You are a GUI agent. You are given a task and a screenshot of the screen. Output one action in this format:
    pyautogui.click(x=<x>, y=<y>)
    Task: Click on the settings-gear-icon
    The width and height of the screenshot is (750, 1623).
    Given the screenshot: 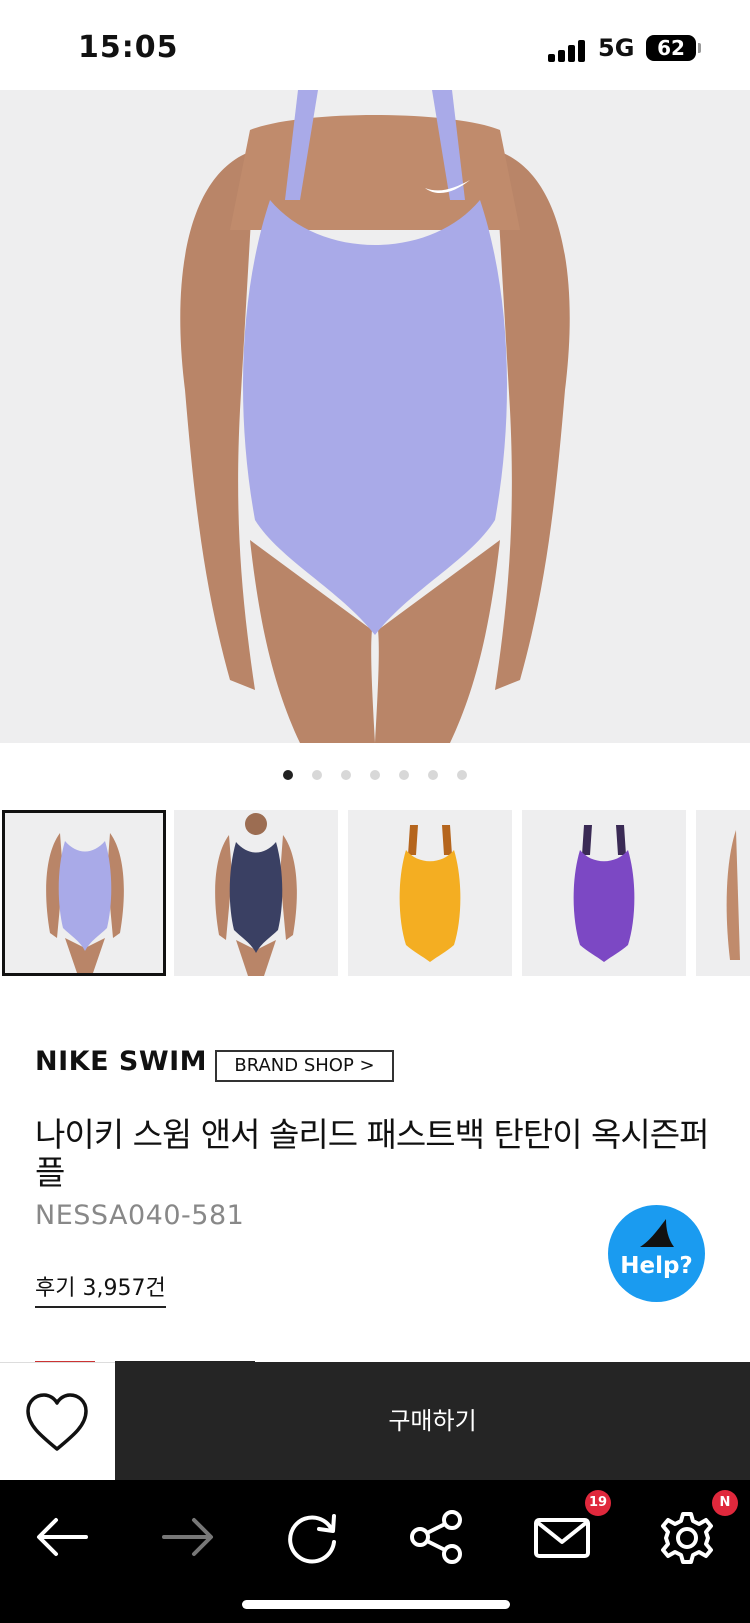 What is the action you would take?
    pyautogui.click(x=687, y=1537)
    